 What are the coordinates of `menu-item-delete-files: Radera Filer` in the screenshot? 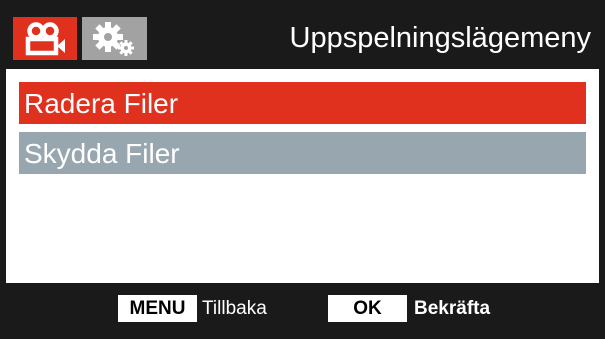 It's located at (302, 103).